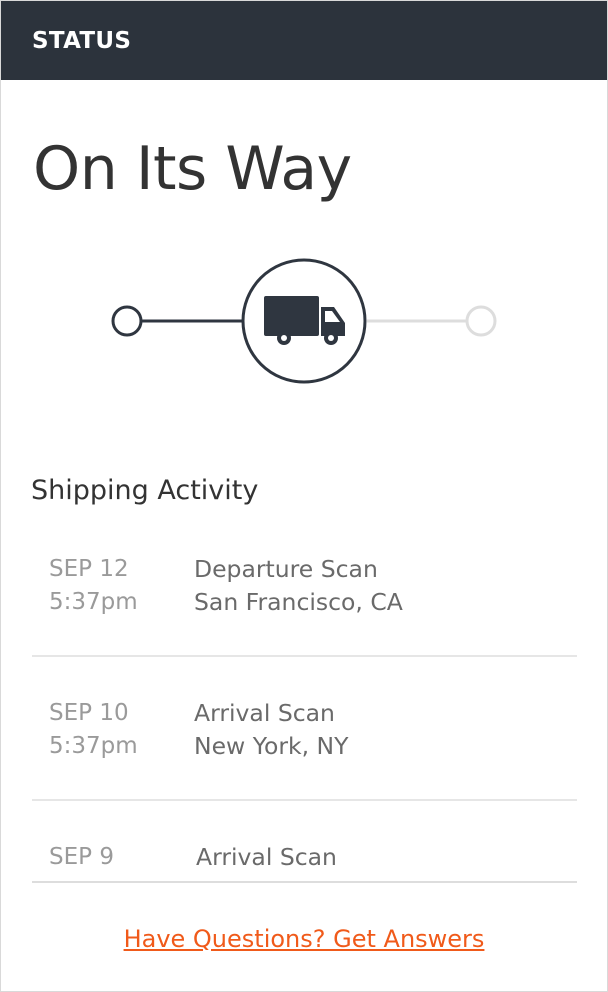  What do you see at coordinates (145, 490) in the screenshot?
I see `shipping-activity-title: Shipping Activity` at bounding box center [145, 490].